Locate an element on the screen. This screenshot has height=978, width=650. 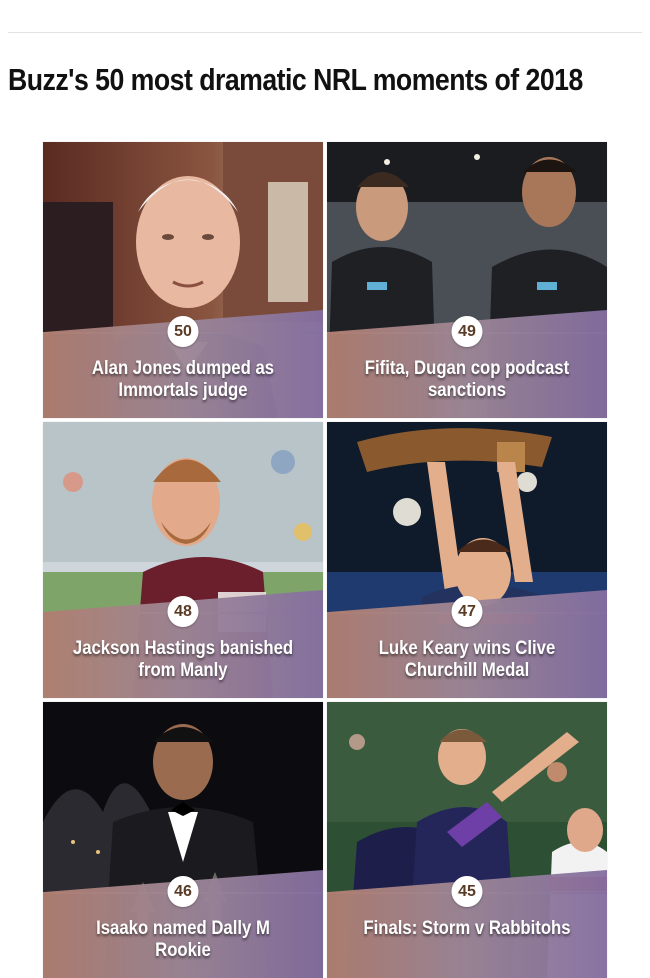
rank-badge: 50 is located at coordinates (183, 331).